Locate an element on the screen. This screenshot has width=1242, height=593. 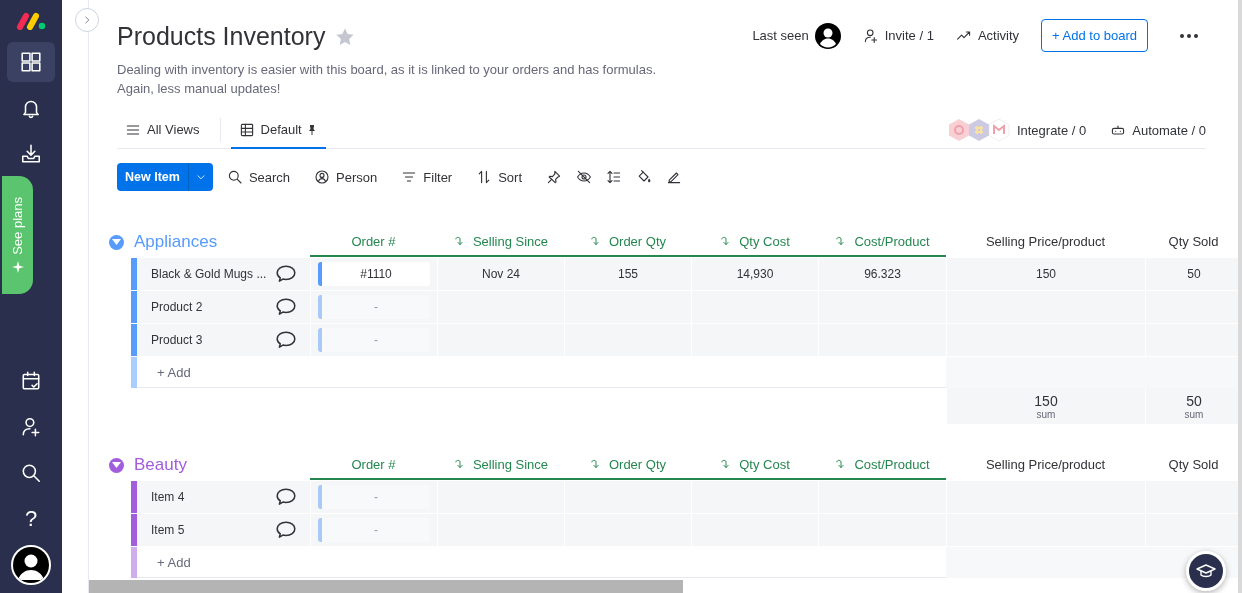
board-description: Again, less manual updates! is located at coordinates (199, 89).